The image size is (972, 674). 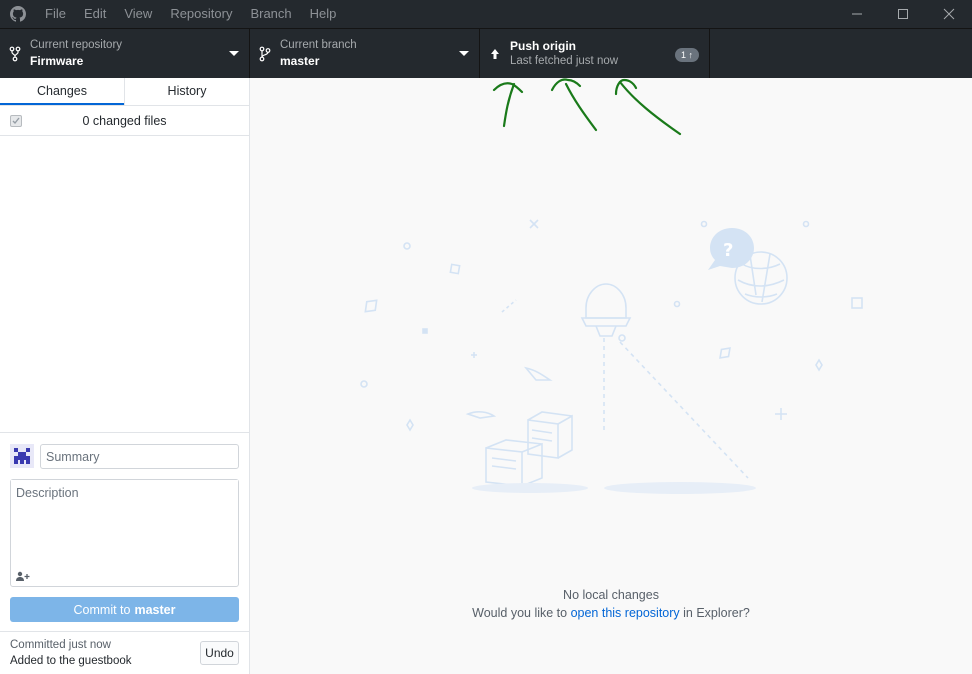 I want to click on commit-form: Commit to master, so click(x=124, y=531).